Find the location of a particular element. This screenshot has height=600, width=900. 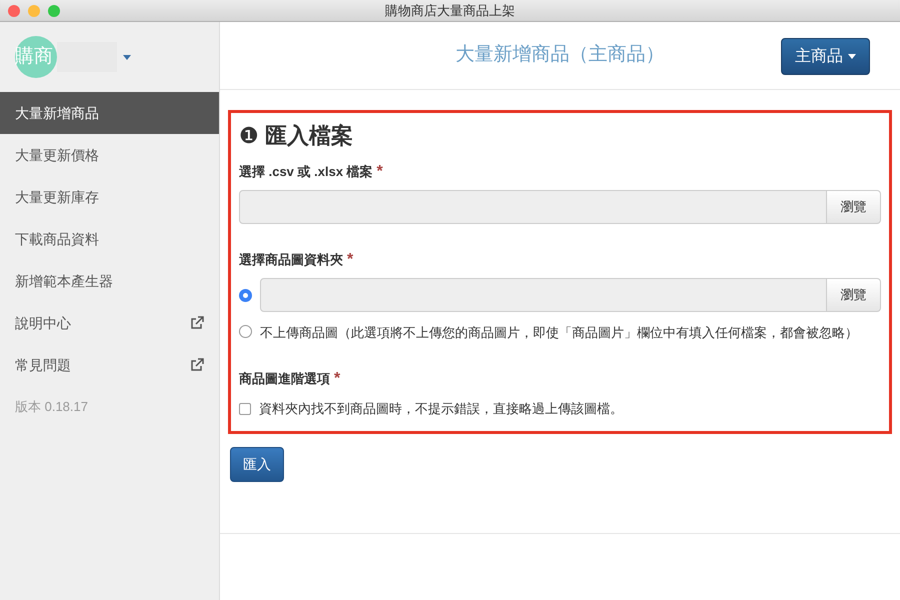

sidebar-item: 下載商品資料 is located at coordinates (109, 239).